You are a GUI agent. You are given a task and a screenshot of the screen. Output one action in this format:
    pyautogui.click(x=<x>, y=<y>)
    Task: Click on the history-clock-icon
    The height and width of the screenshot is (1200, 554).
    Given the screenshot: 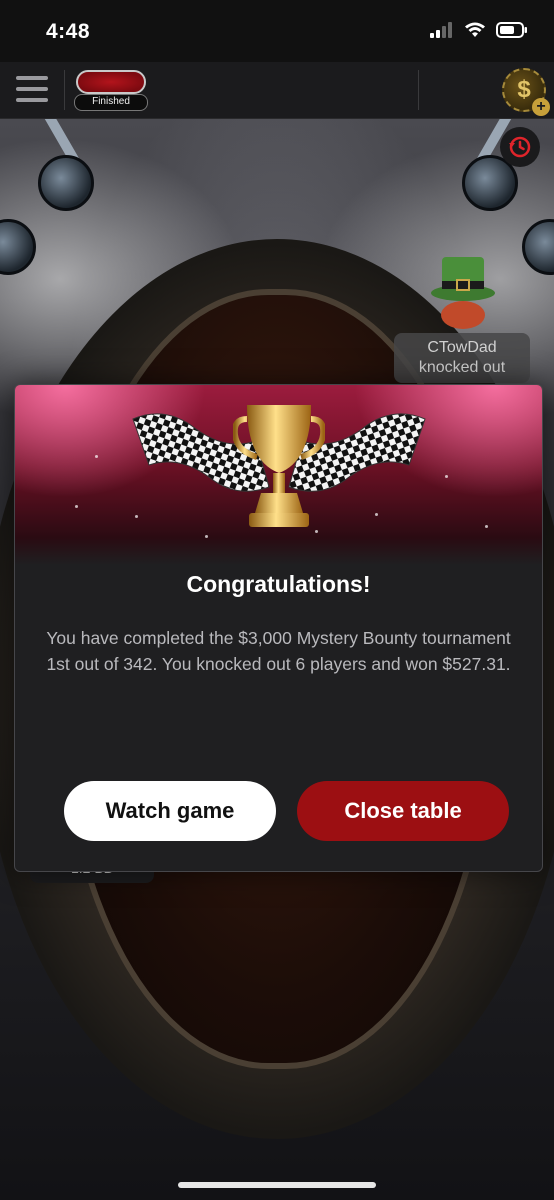 What is the action you would take?
    pyautogui.click(x=520, y=147)
    